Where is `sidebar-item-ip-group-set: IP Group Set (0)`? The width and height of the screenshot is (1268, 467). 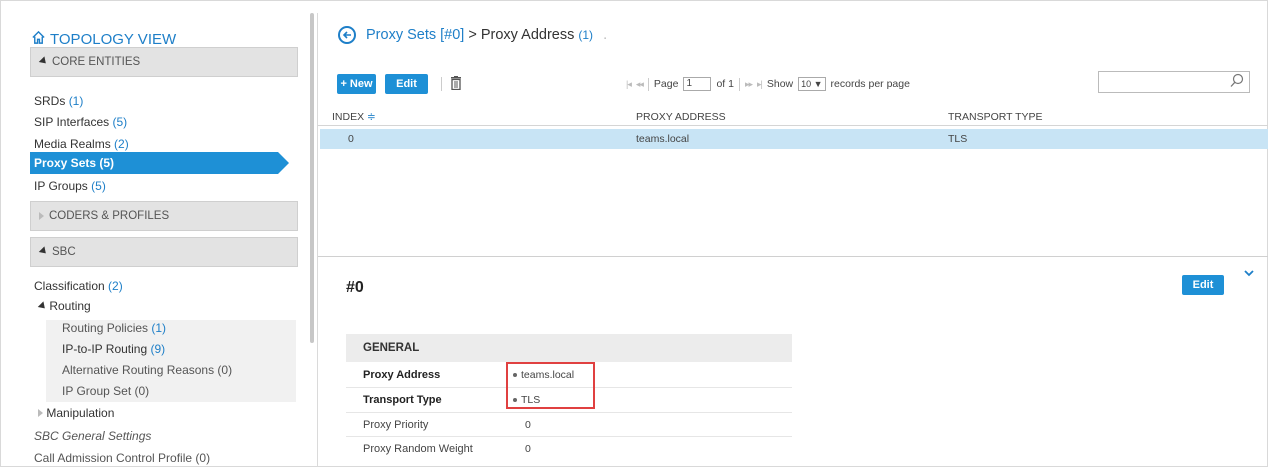
sidebar-item-ip-group-set: IP Group Set (0) is located at coordinates (105, 391).